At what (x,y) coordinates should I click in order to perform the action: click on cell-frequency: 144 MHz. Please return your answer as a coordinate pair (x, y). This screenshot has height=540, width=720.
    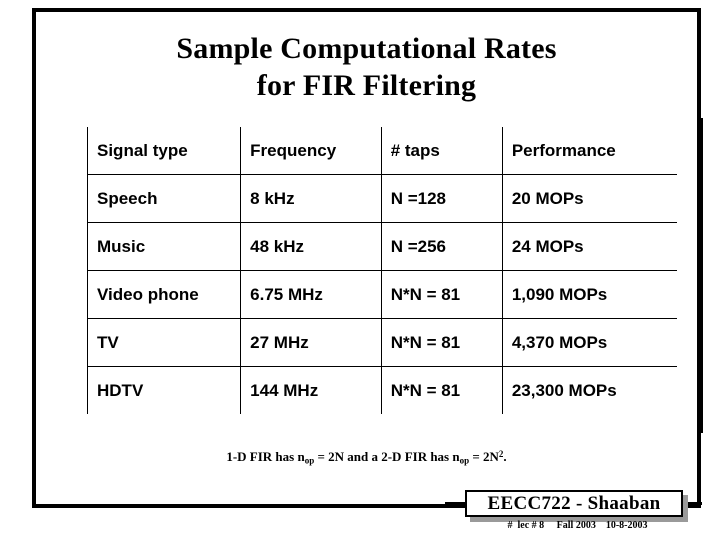
    Looking at the image, I should click on (311, 390).